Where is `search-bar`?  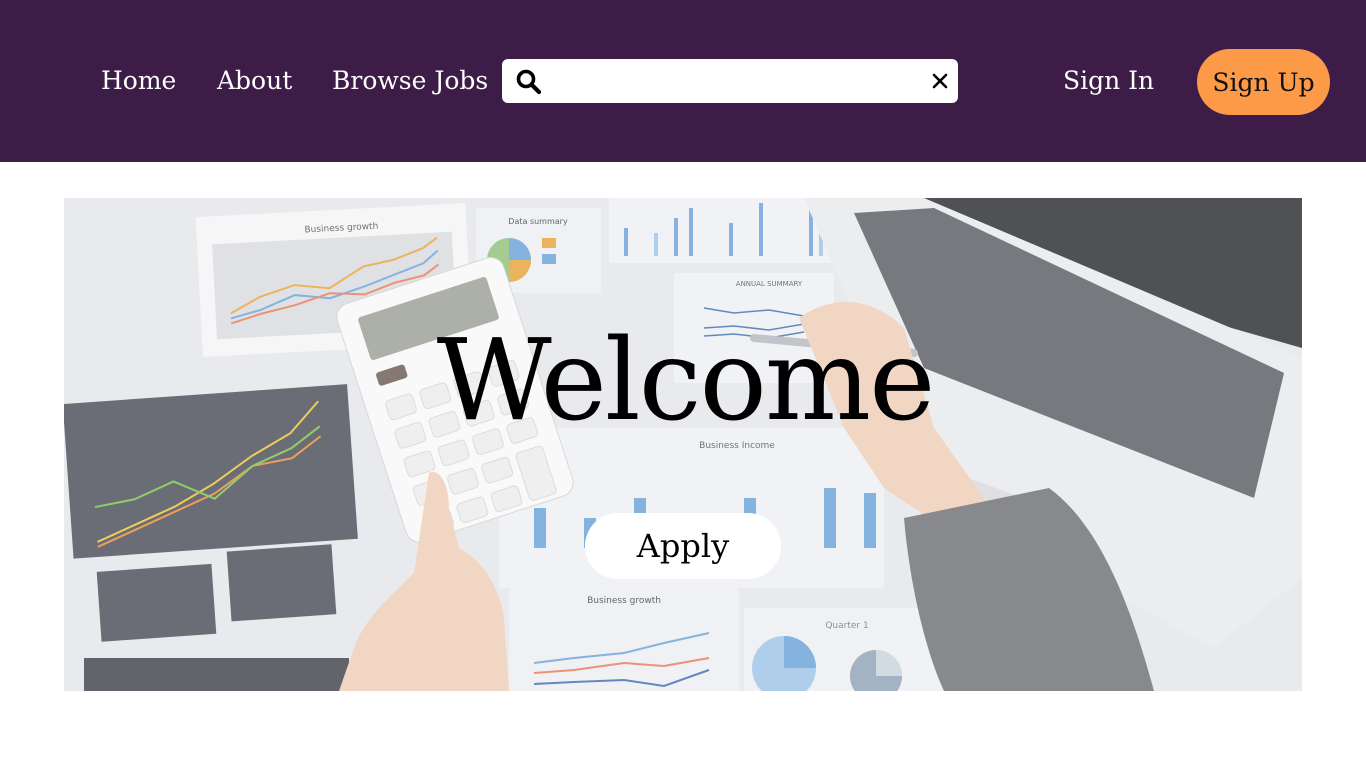
search-bar is located at coordinates (730, 81).